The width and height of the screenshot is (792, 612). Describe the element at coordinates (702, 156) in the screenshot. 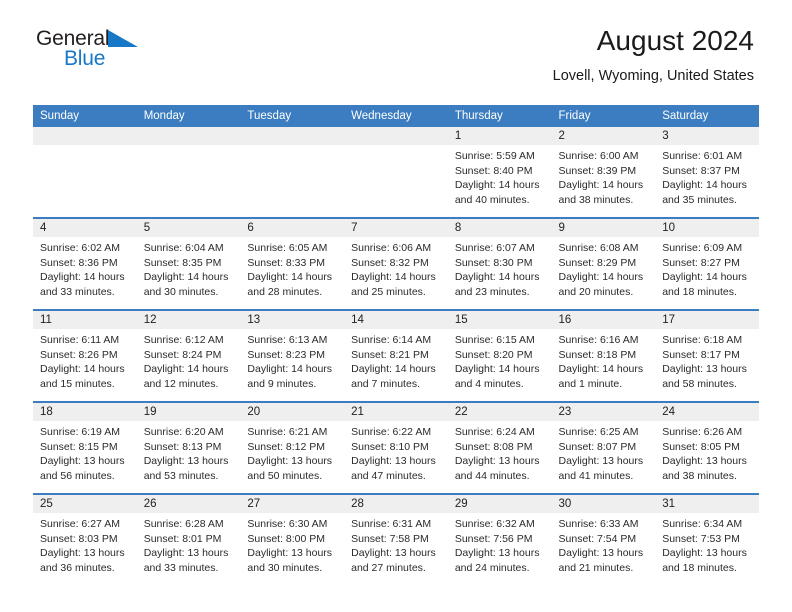

I see `sunrise-time: Sunrise: 6:01 AM` at that location.